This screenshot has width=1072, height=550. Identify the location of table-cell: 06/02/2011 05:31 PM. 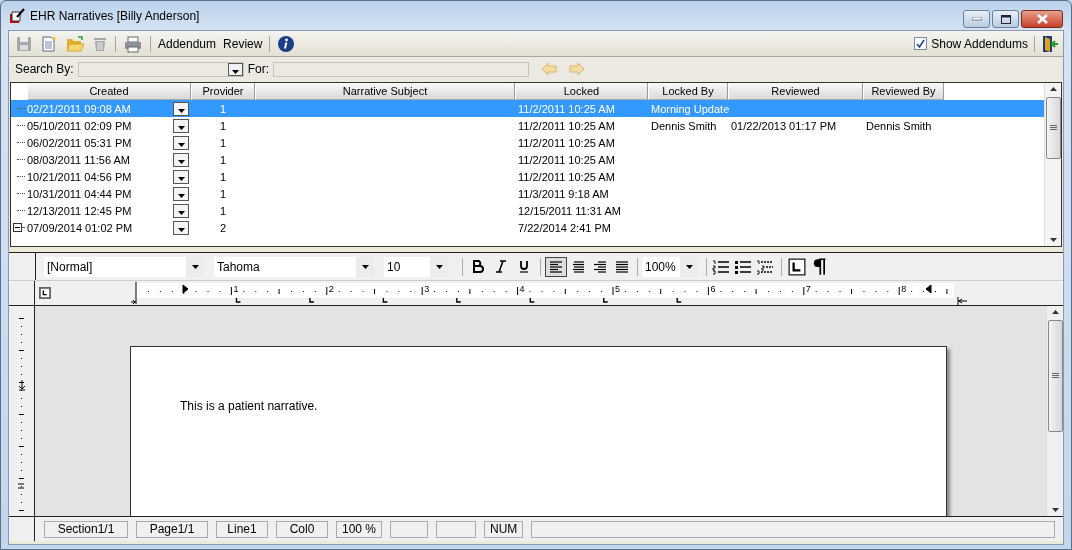
(79, 142).